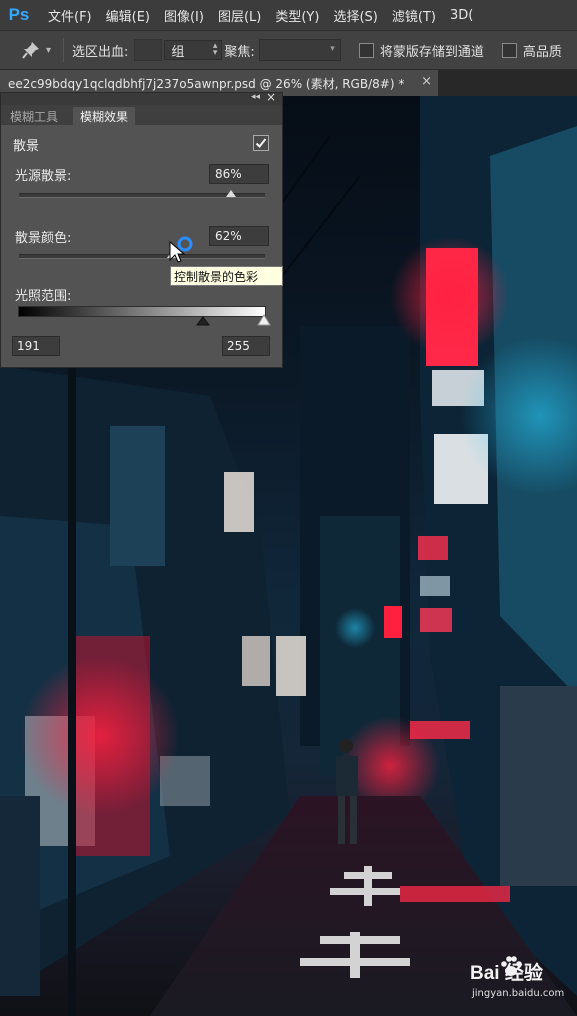  I want to click on pin-tool-icon, so click(31, 50).